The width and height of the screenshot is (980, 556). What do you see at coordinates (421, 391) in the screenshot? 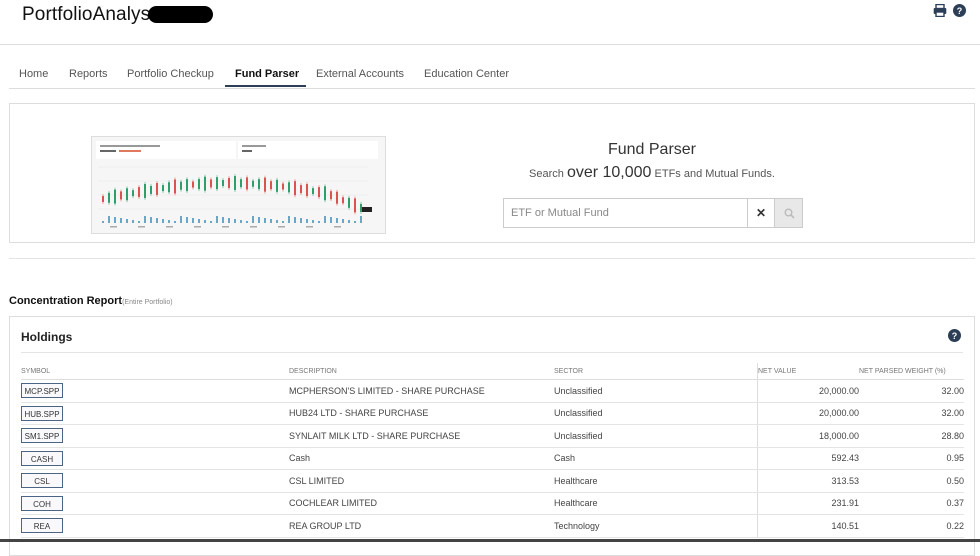
I see `row-description: MCPHERSON'S LIMITED - SHARE PURCHASE` at bounding box center [421, 391].